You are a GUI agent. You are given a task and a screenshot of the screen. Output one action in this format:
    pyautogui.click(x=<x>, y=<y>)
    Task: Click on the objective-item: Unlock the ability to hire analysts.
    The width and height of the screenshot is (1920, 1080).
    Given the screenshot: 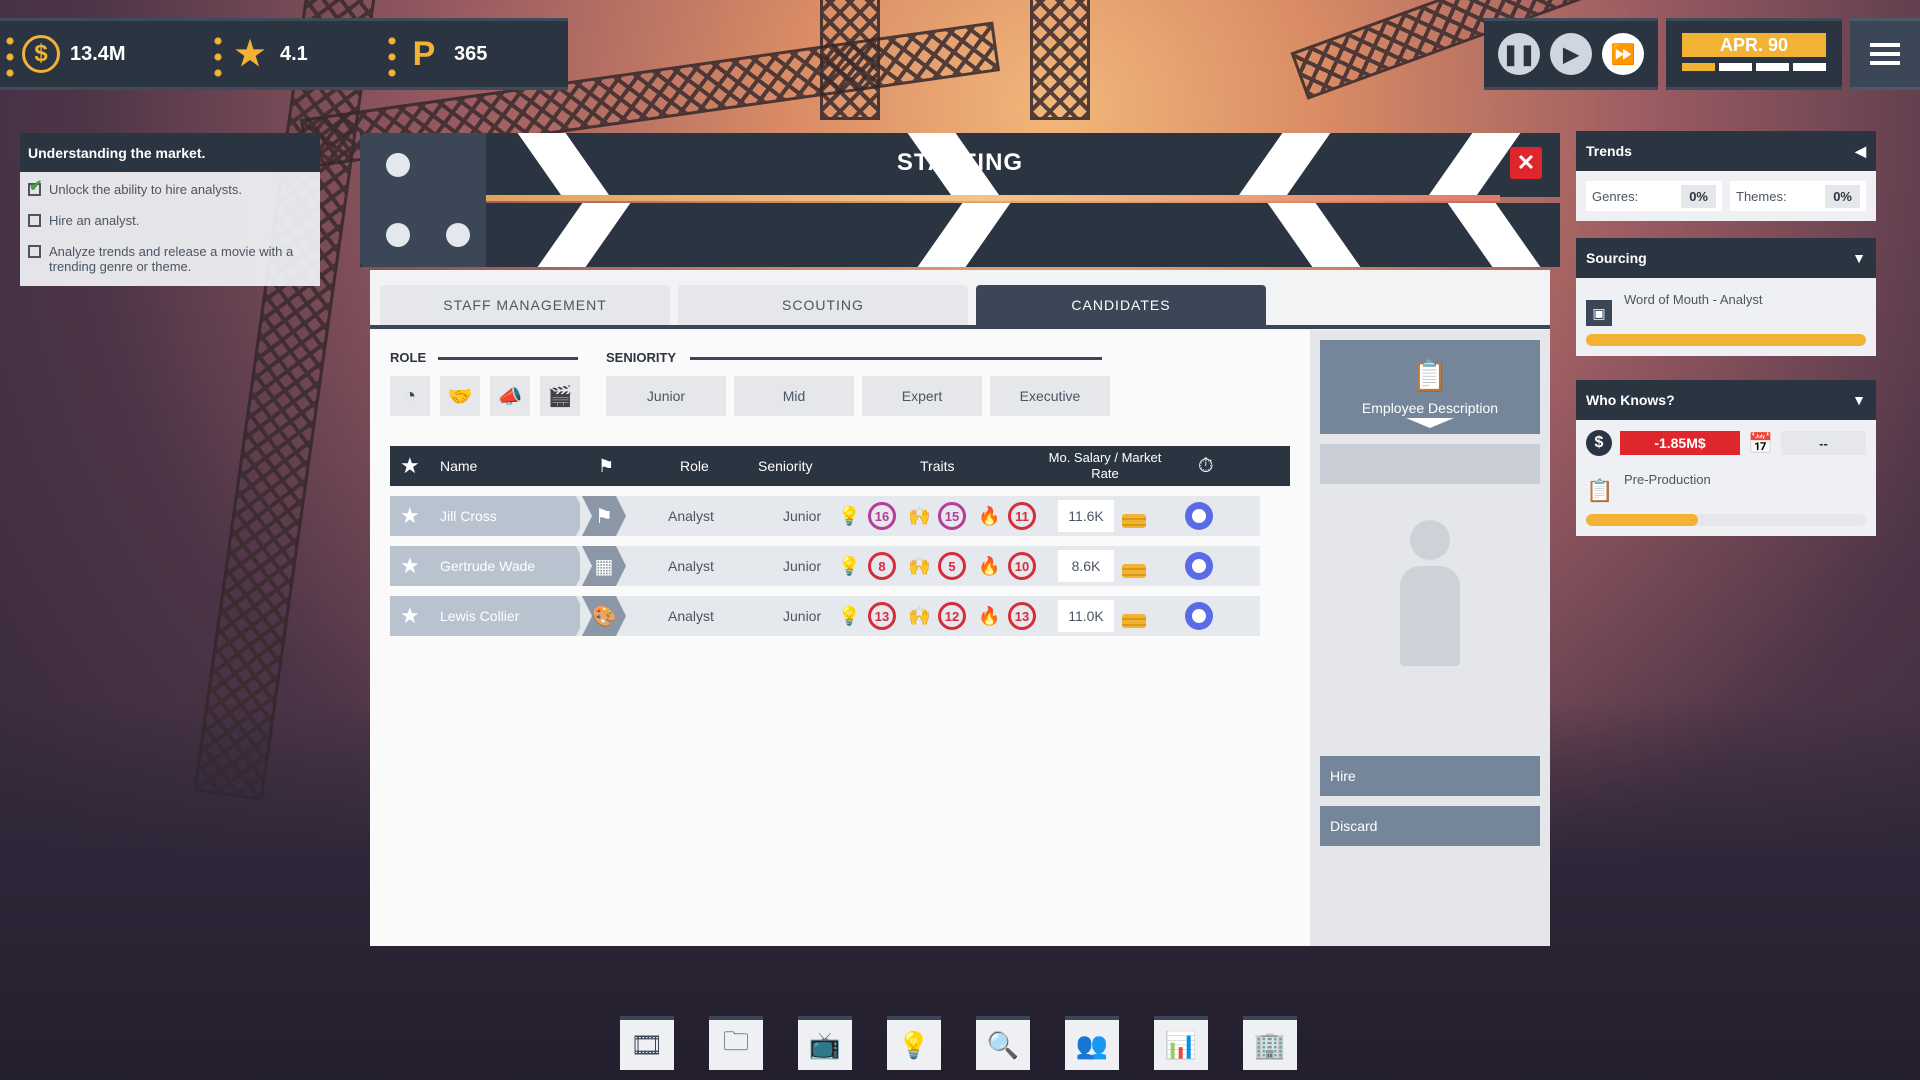 What is the action you would take?
    pyautogui.click(x=170, y=187)
    